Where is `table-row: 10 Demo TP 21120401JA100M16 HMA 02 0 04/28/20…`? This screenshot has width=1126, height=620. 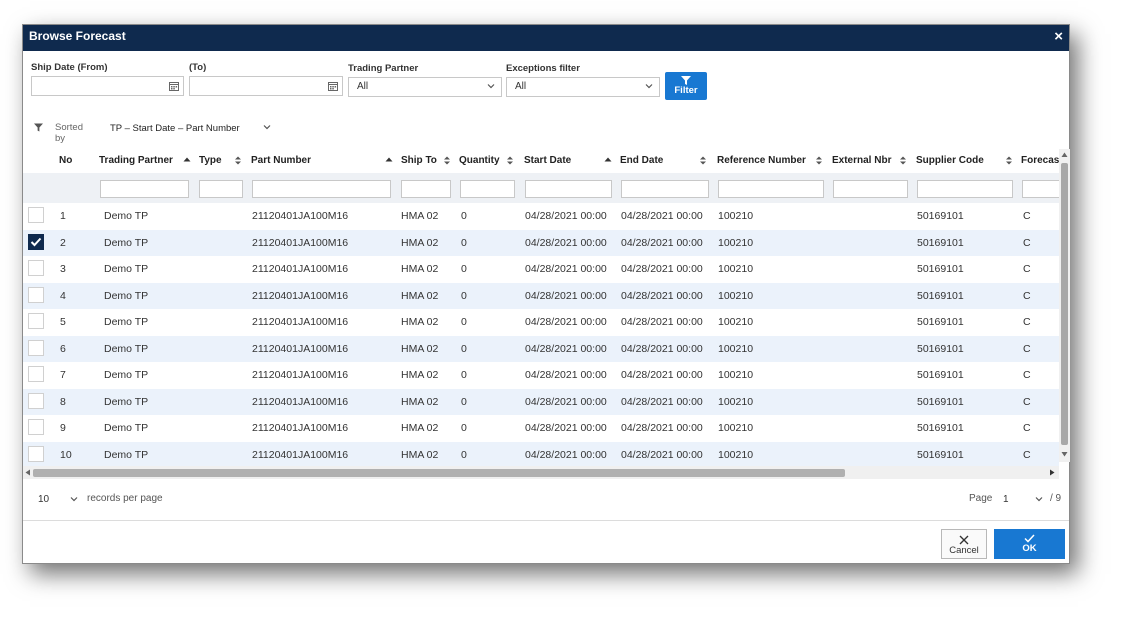 table-row: 10 Demo TP 21120401JA100M16 HMA 02 0 04/28/20… is located at coordinates (541, 454).